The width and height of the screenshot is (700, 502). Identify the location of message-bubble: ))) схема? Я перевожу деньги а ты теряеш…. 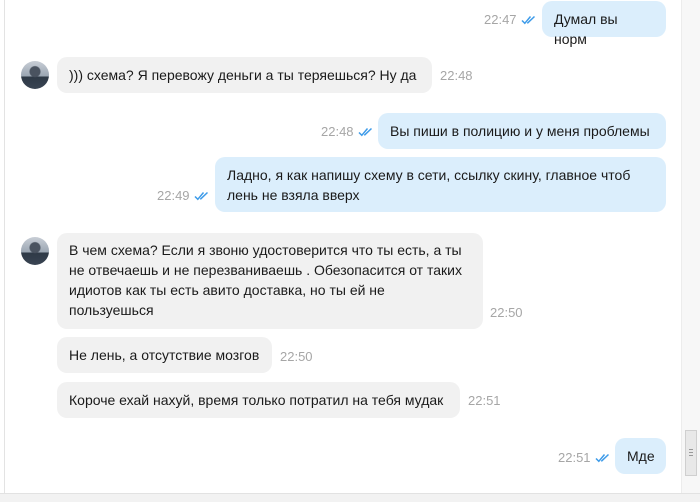
(244, 75).